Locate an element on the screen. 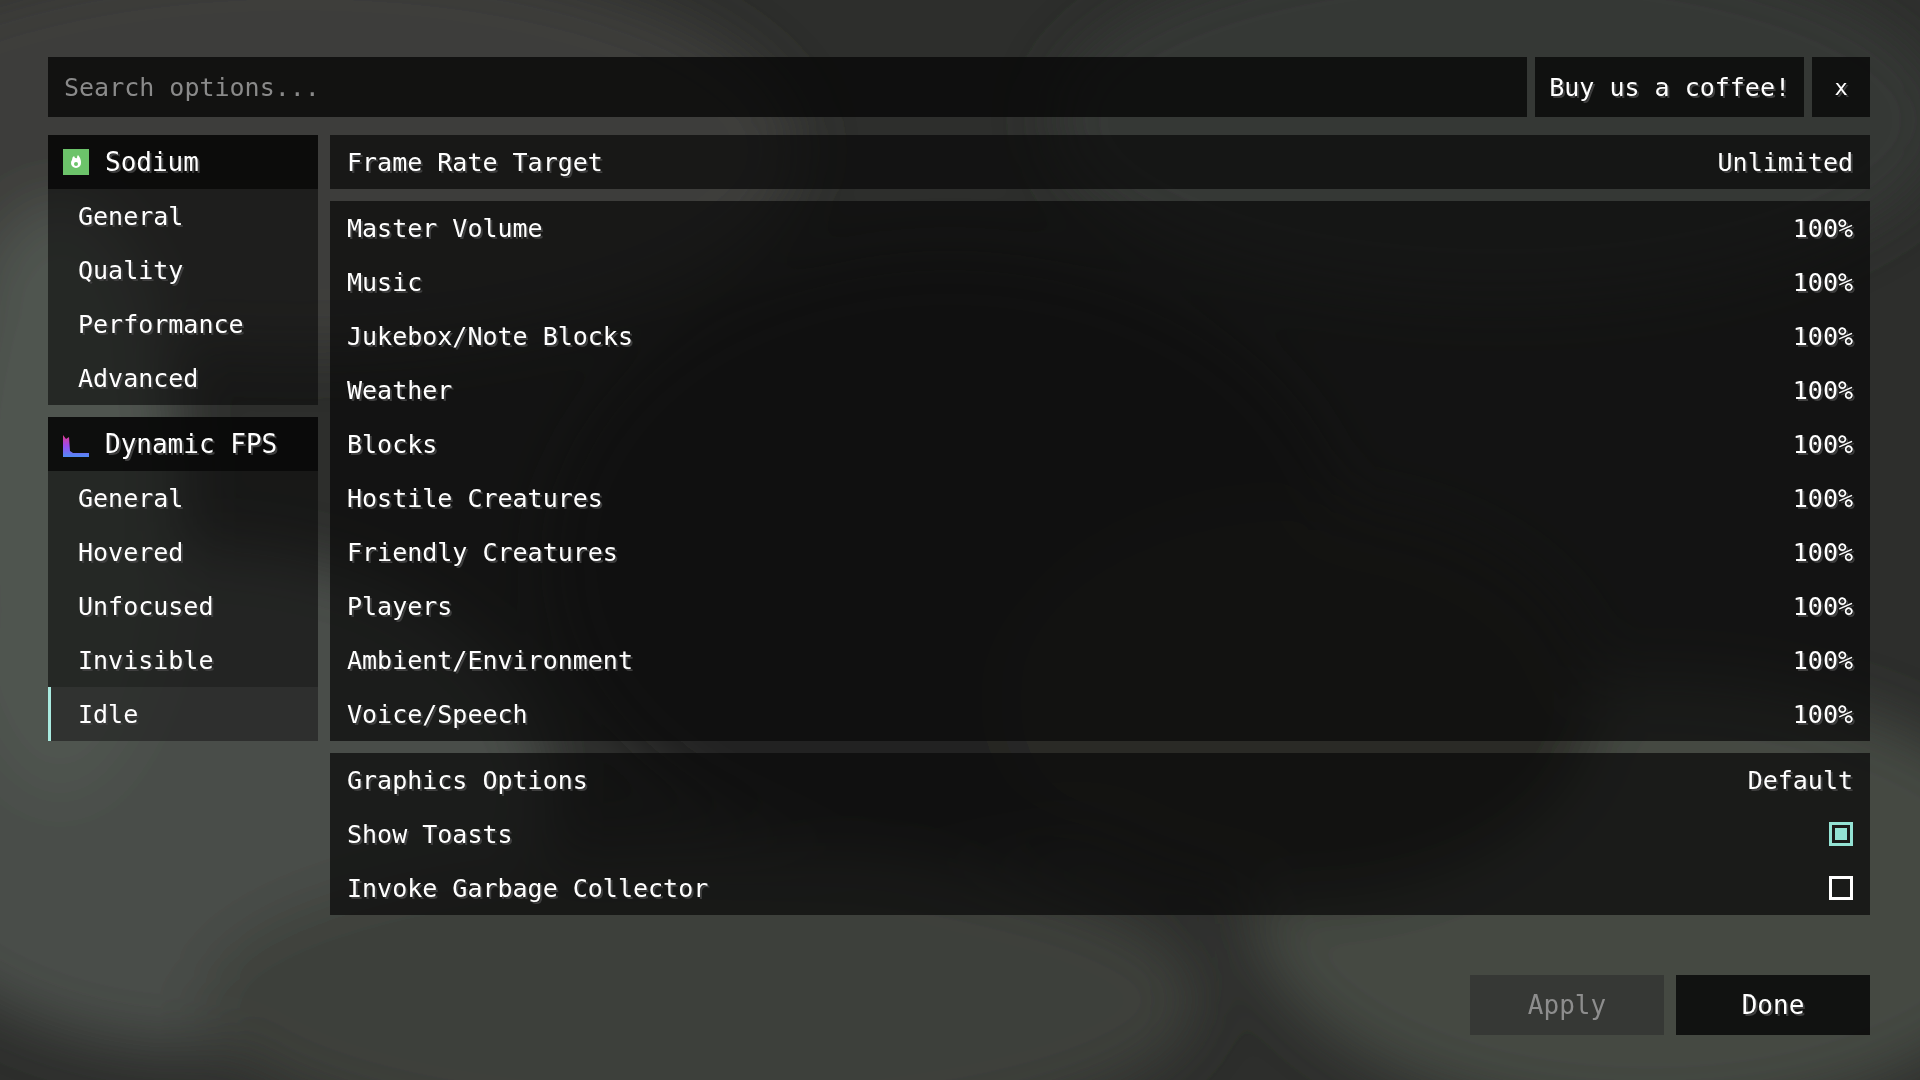  done-button: Done is located at coordinates (1773, 1005).